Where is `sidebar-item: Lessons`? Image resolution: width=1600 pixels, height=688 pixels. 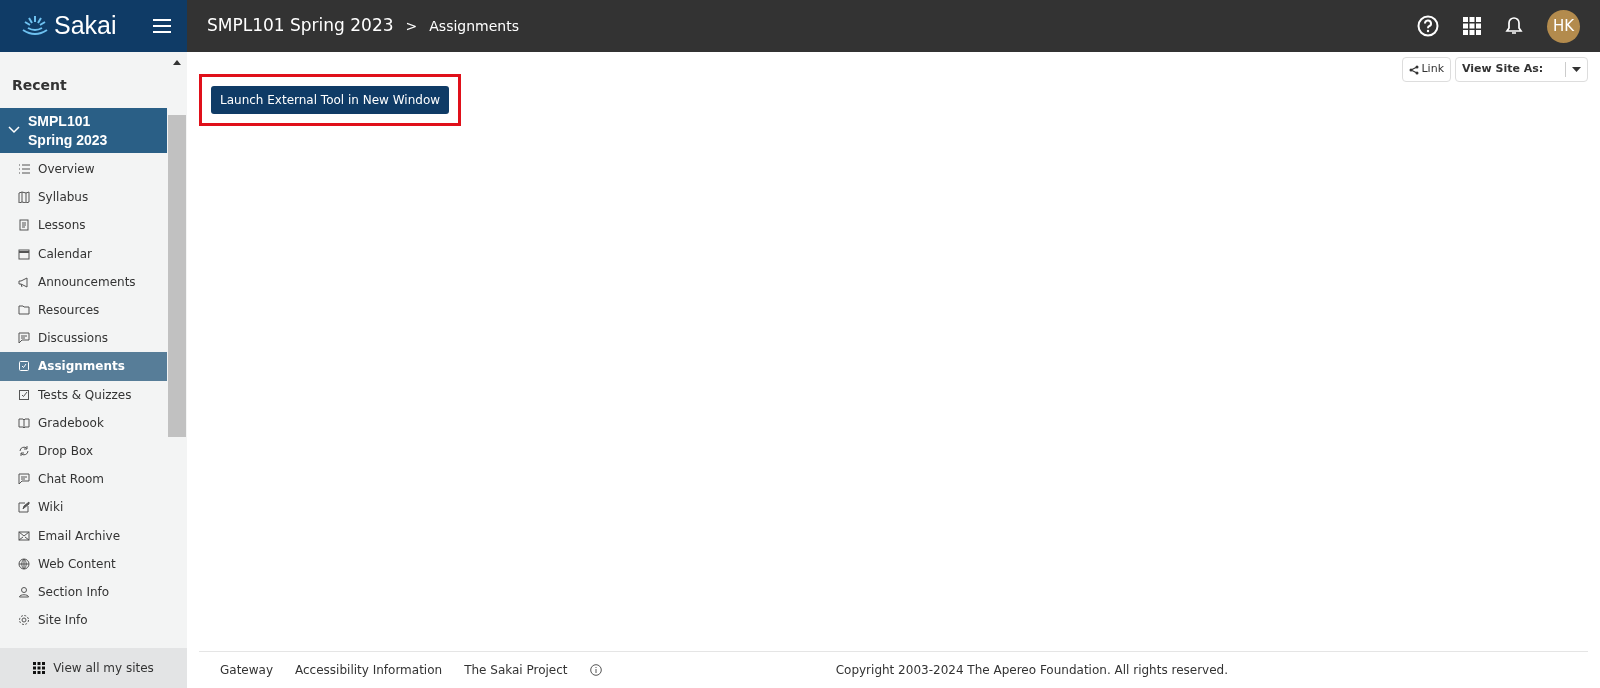 sidebar-item: Lessons is located at coordinates (83, 225).